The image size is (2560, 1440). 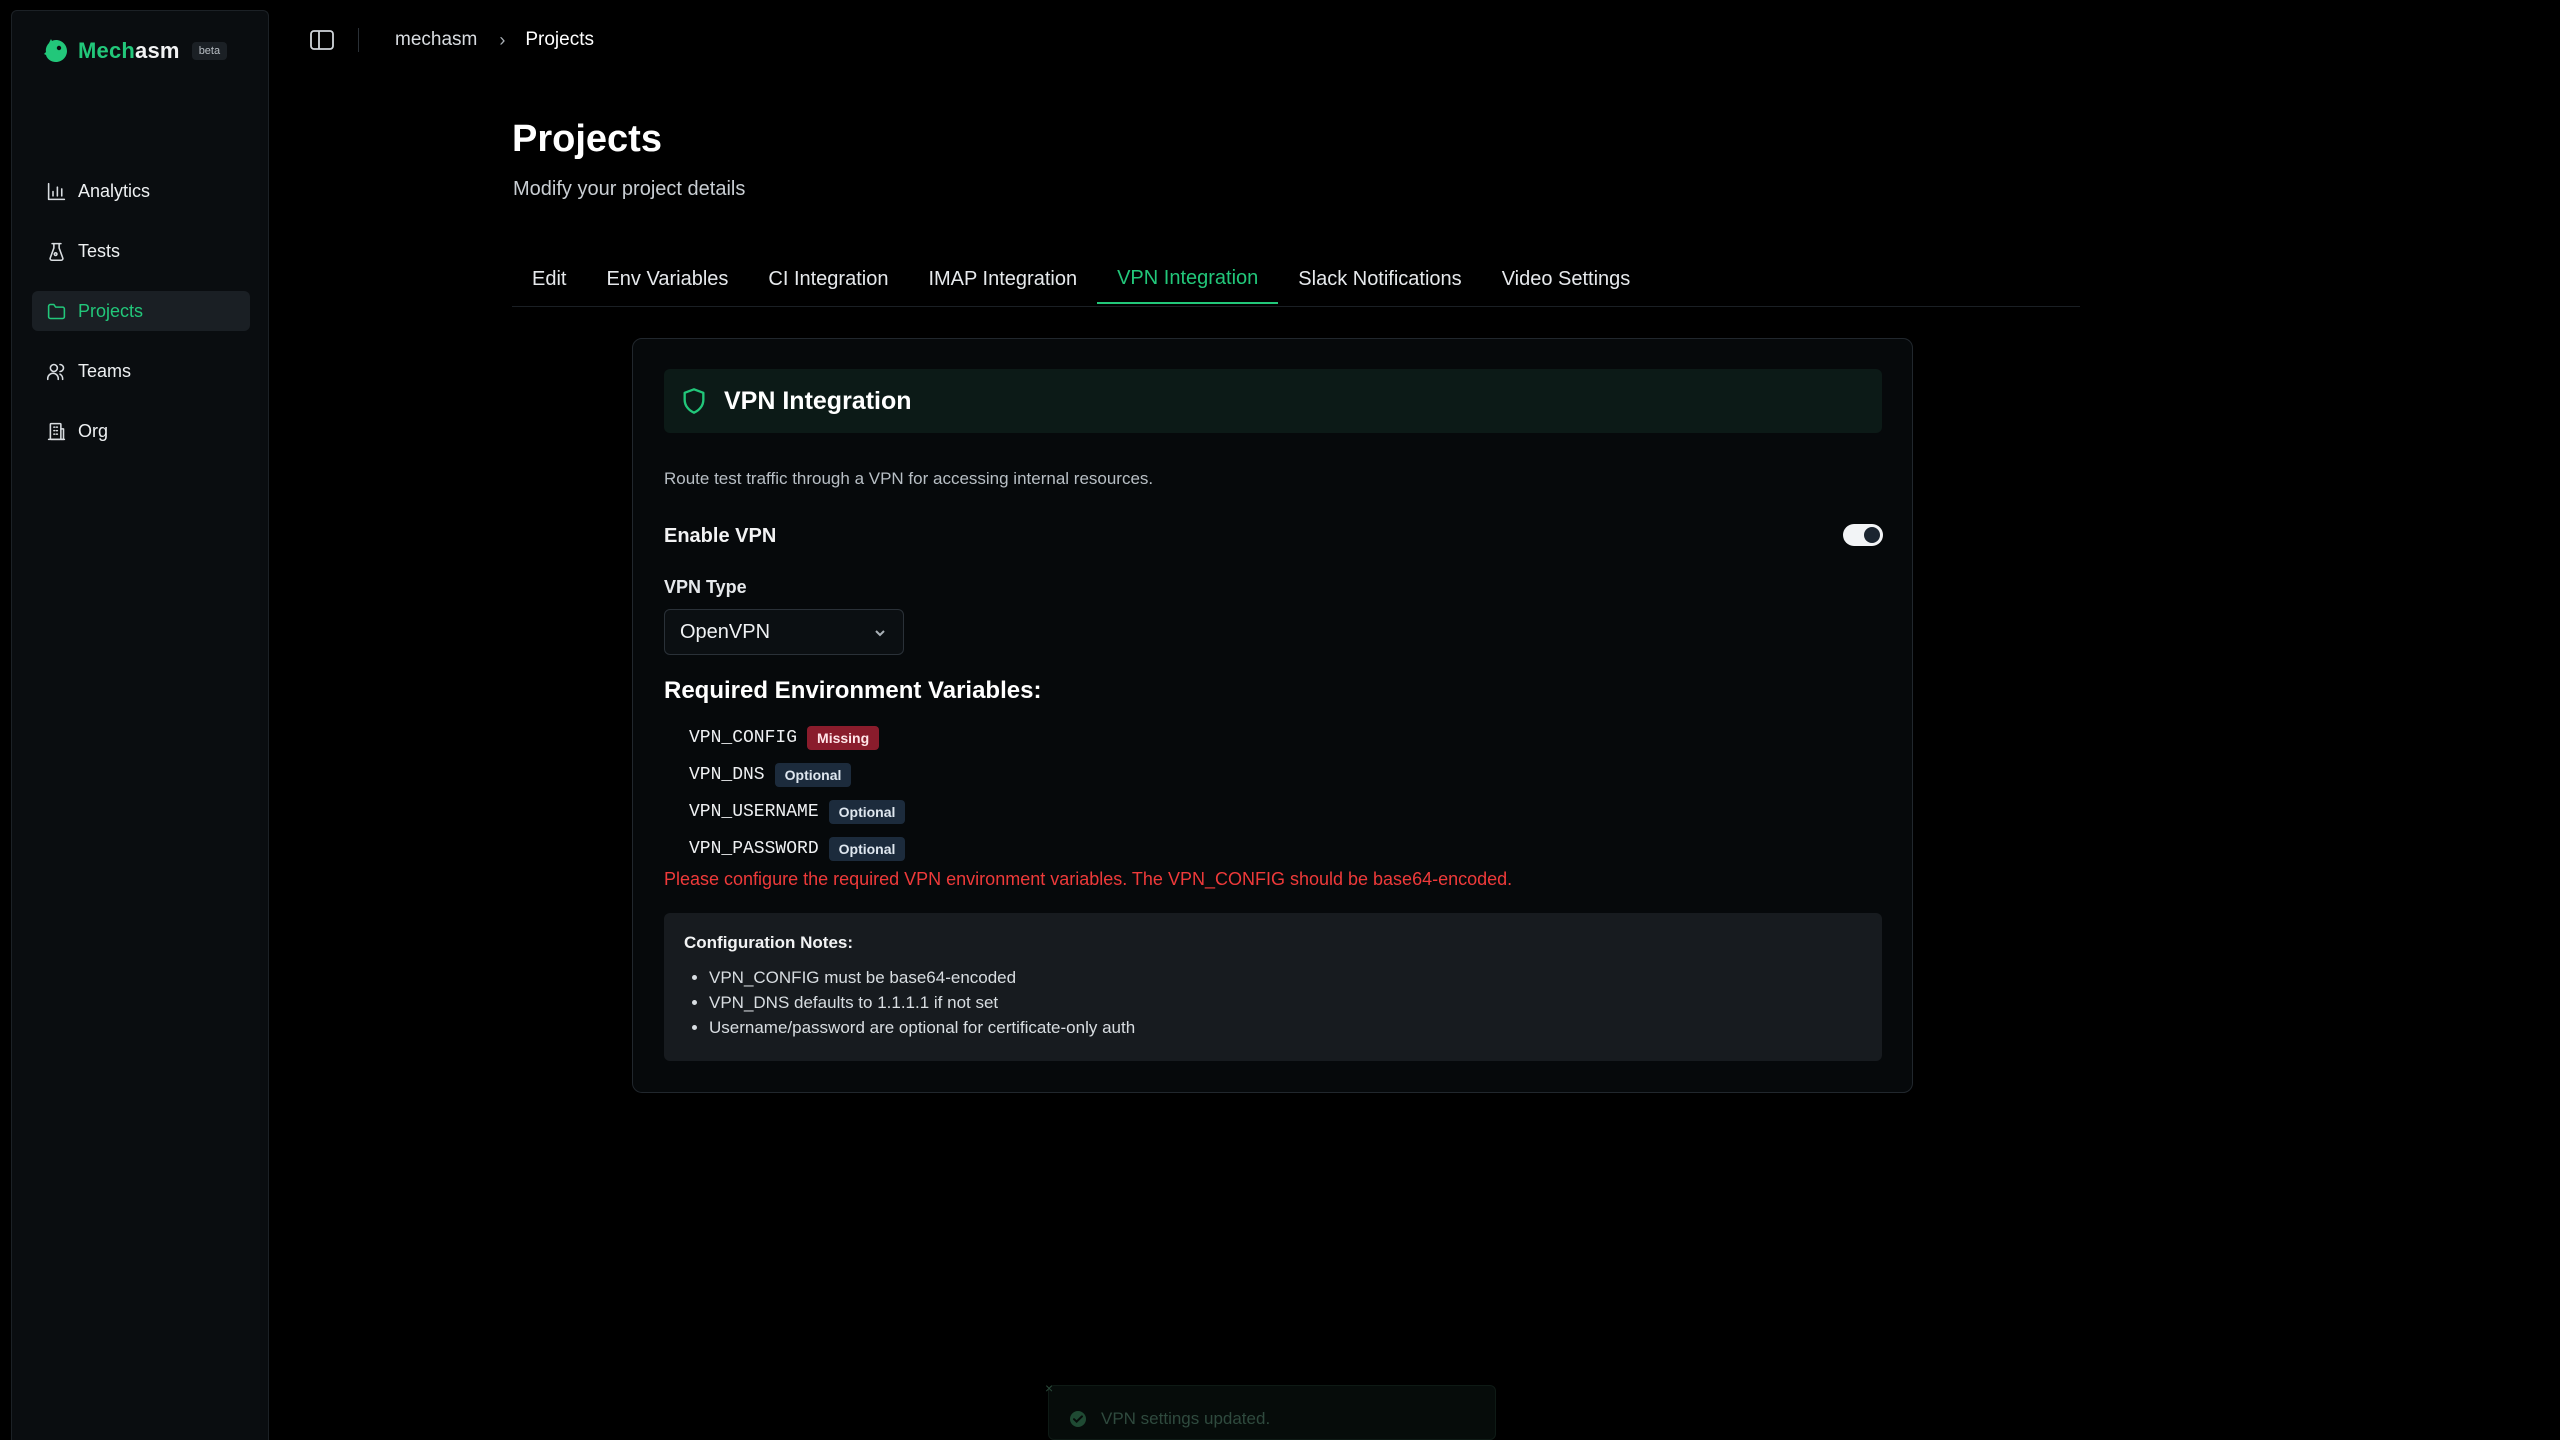 I want to click on sidebar-item-label: Projects, so click(x=111, y=310).